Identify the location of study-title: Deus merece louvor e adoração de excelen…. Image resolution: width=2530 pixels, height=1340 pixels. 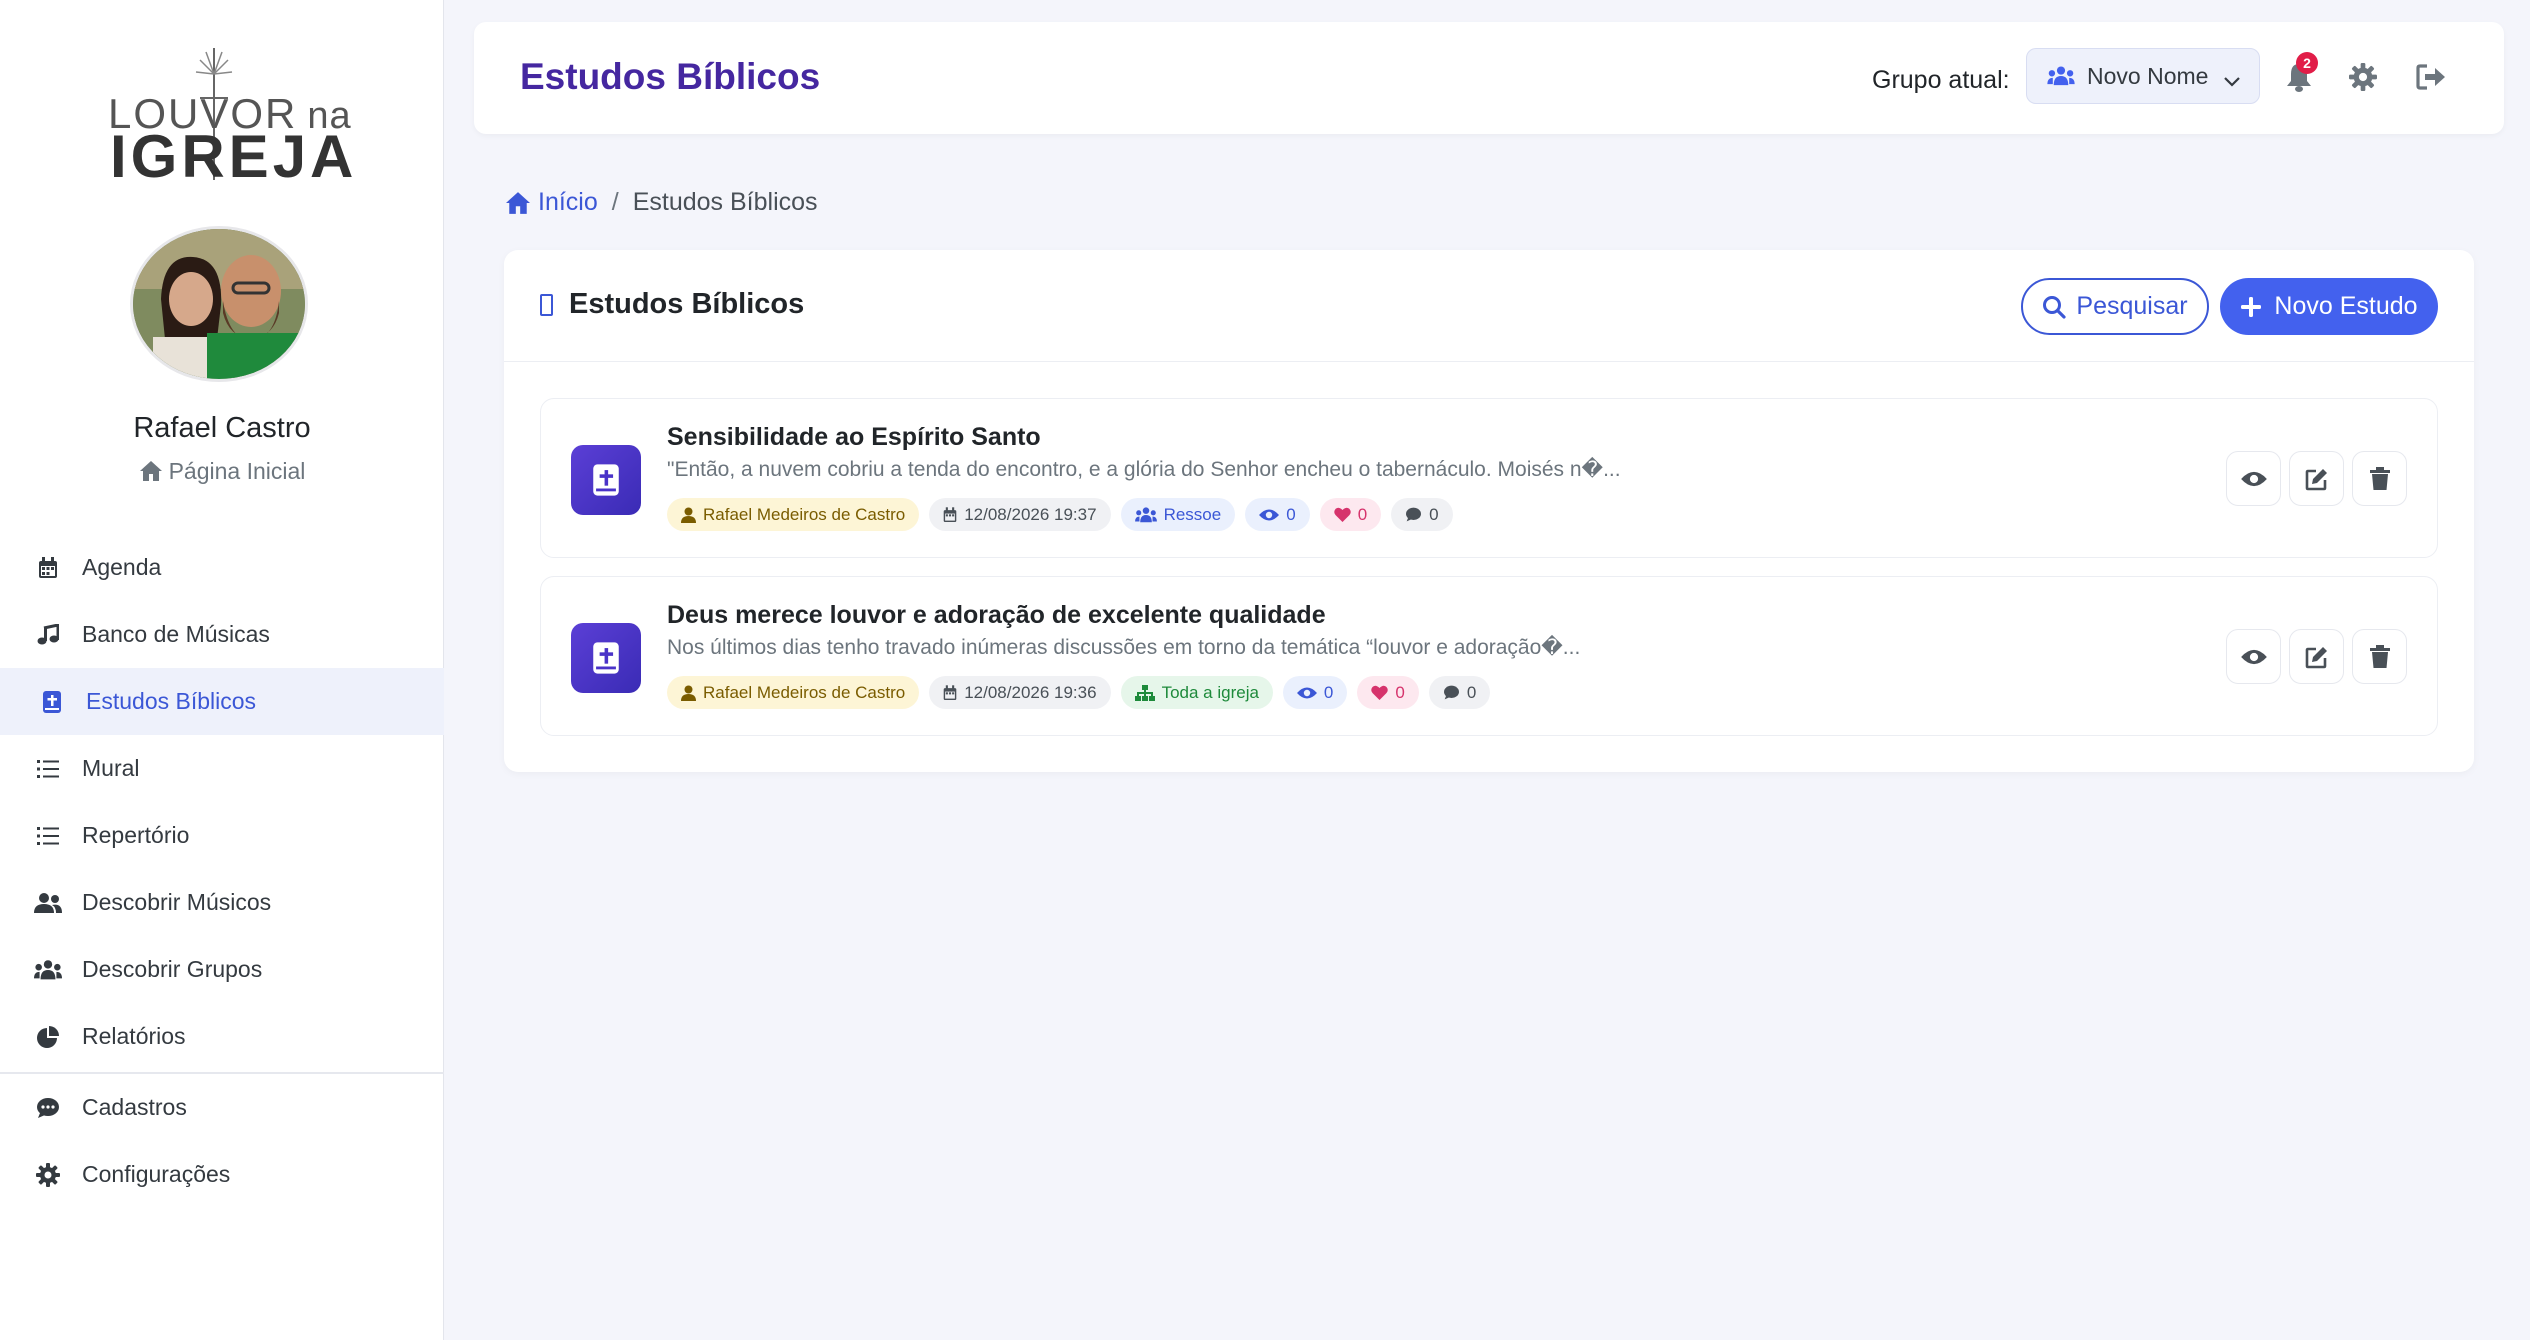
(996, 615).